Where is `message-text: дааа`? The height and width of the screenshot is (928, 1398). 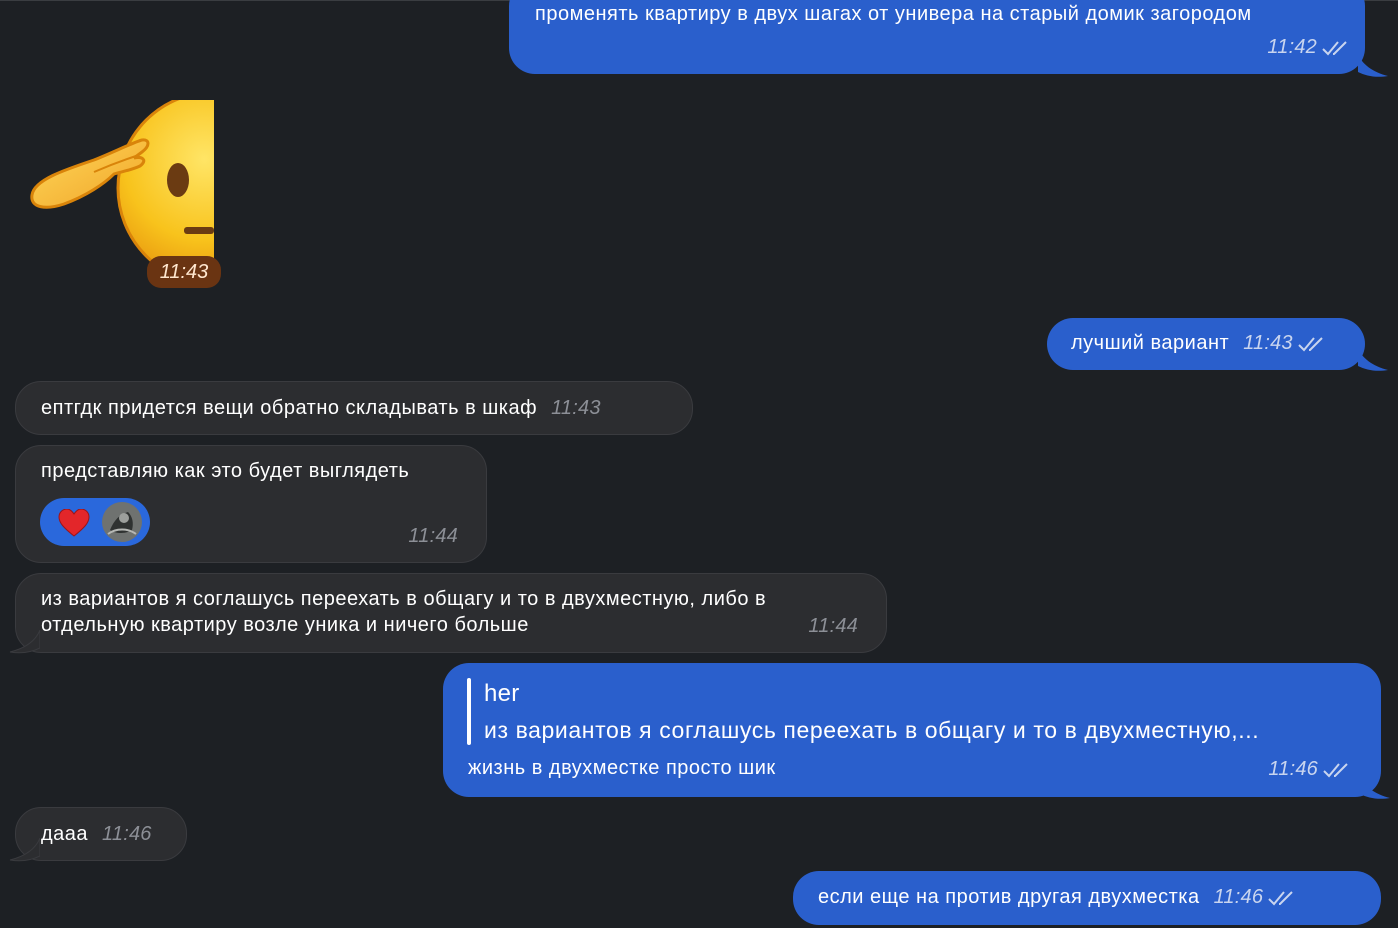 message-text: дааа is located at coordinates (65, 834).